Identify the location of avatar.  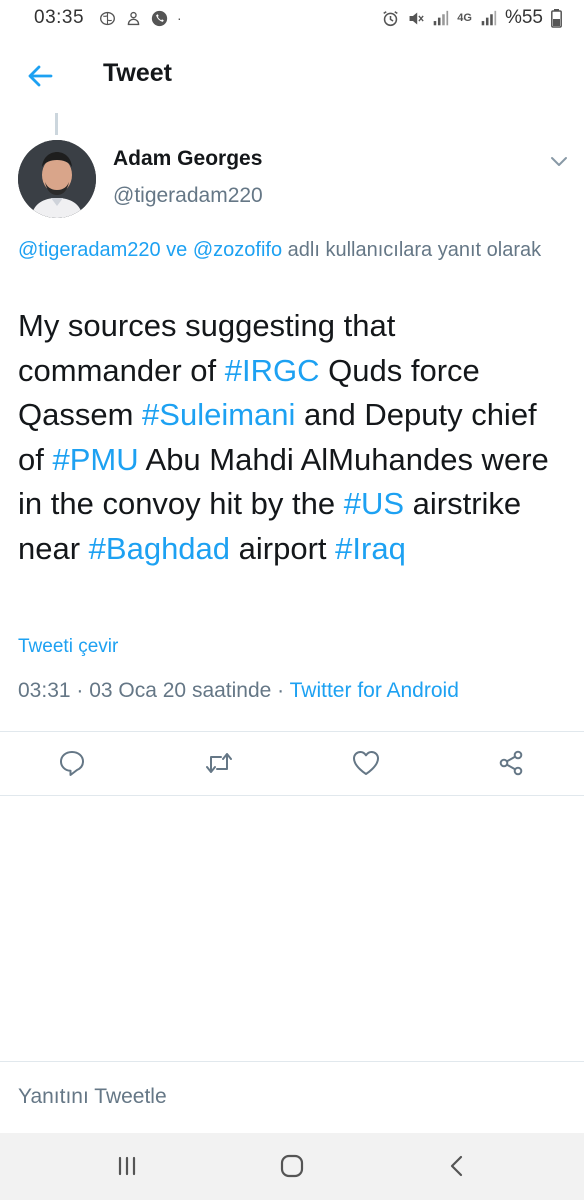
(57, 179).